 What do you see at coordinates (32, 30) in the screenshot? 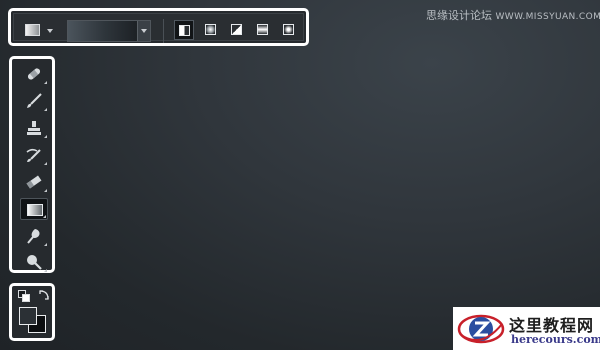
I see `gradient-preset-icon` at bounding box center [32, 30].